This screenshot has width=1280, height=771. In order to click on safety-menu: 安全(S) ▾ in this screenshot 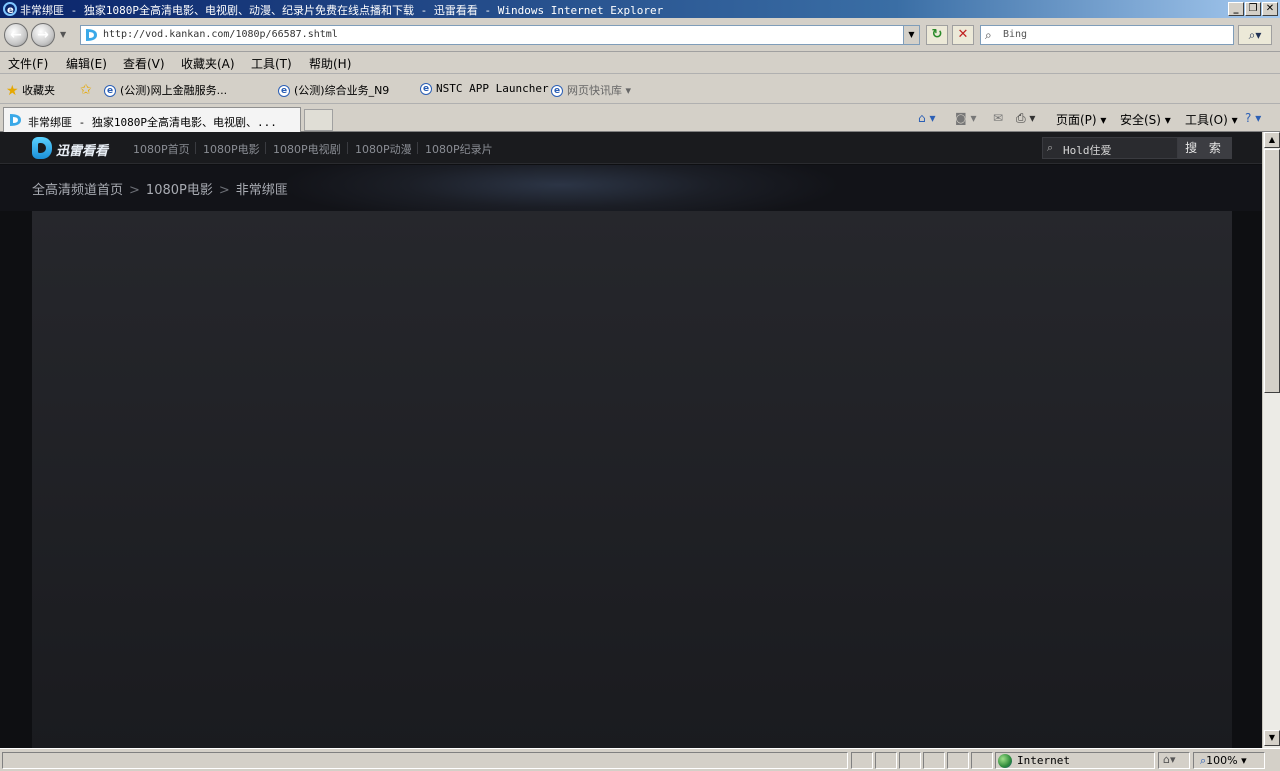, I will do `click(1145, 119)`.